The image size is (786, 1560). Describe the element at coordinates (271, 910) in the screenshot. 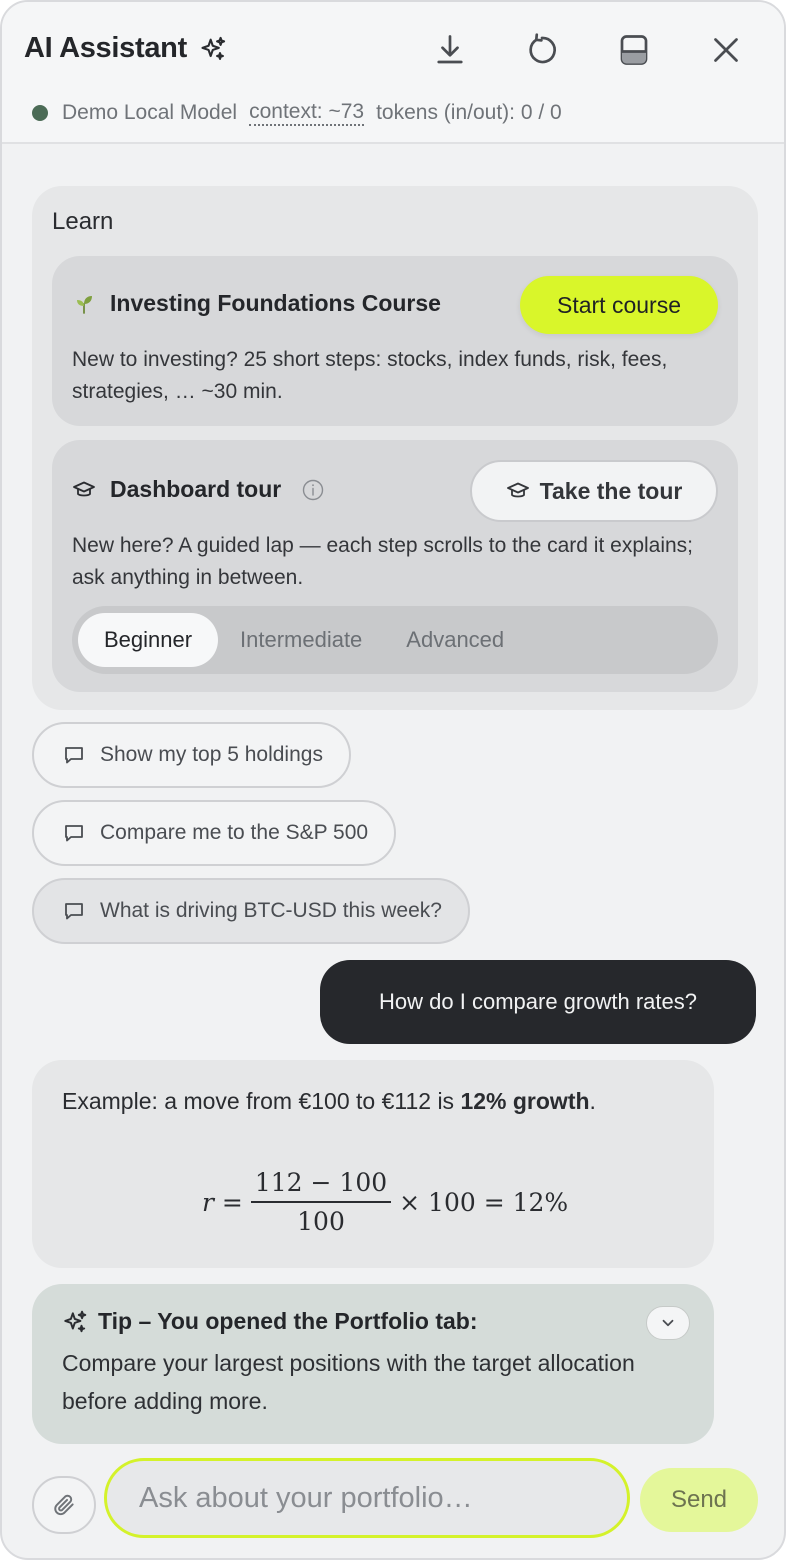

I see `suggestion-label: What is driving BTC-USD this week?` at that location.